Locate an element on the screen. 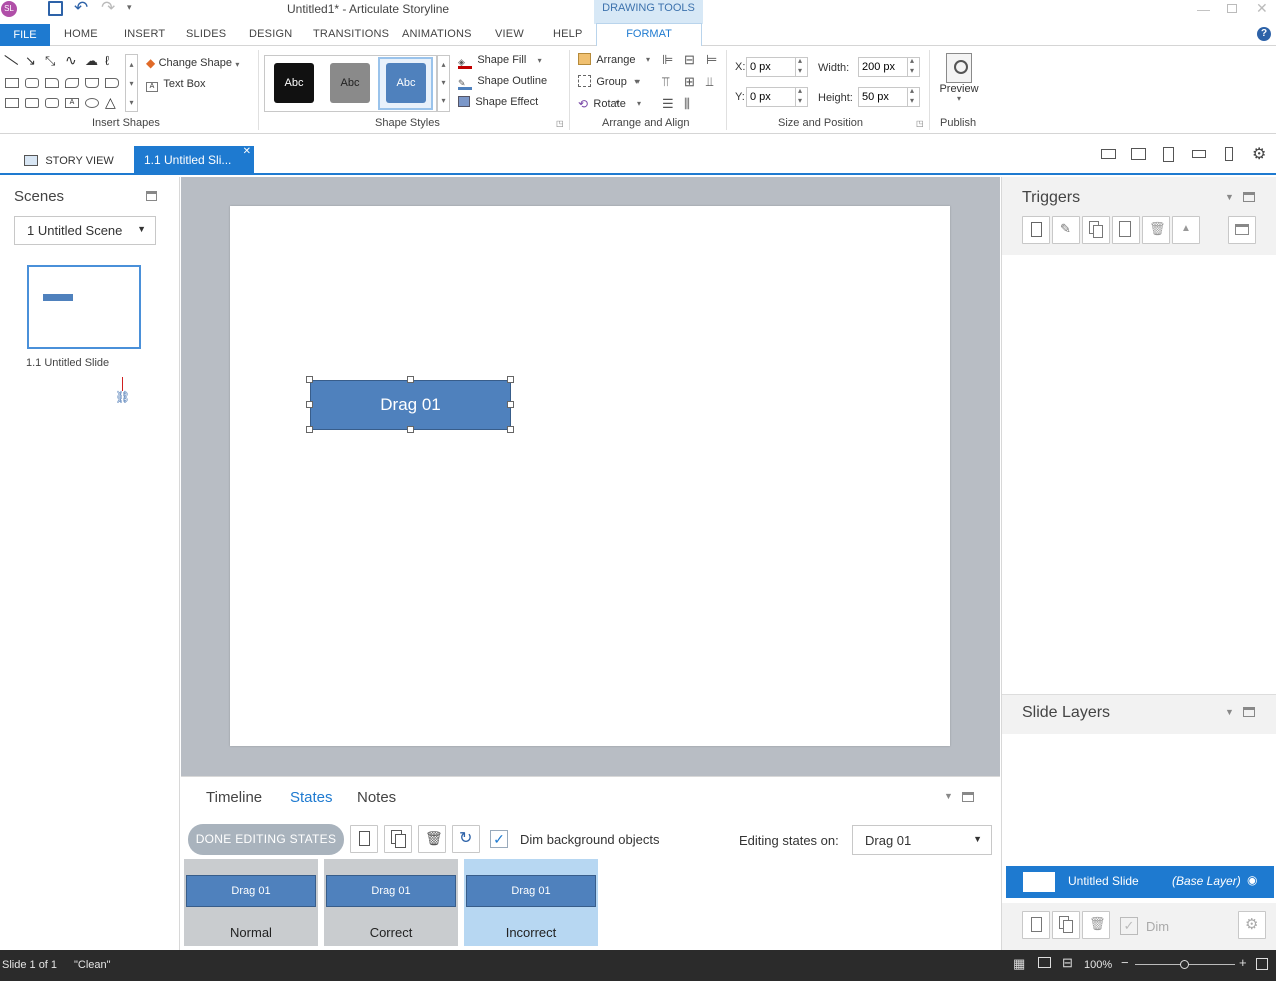 This screenshot has width=1276, height=981. tab-timeline: Timeline is located at coordinates (234, 797).